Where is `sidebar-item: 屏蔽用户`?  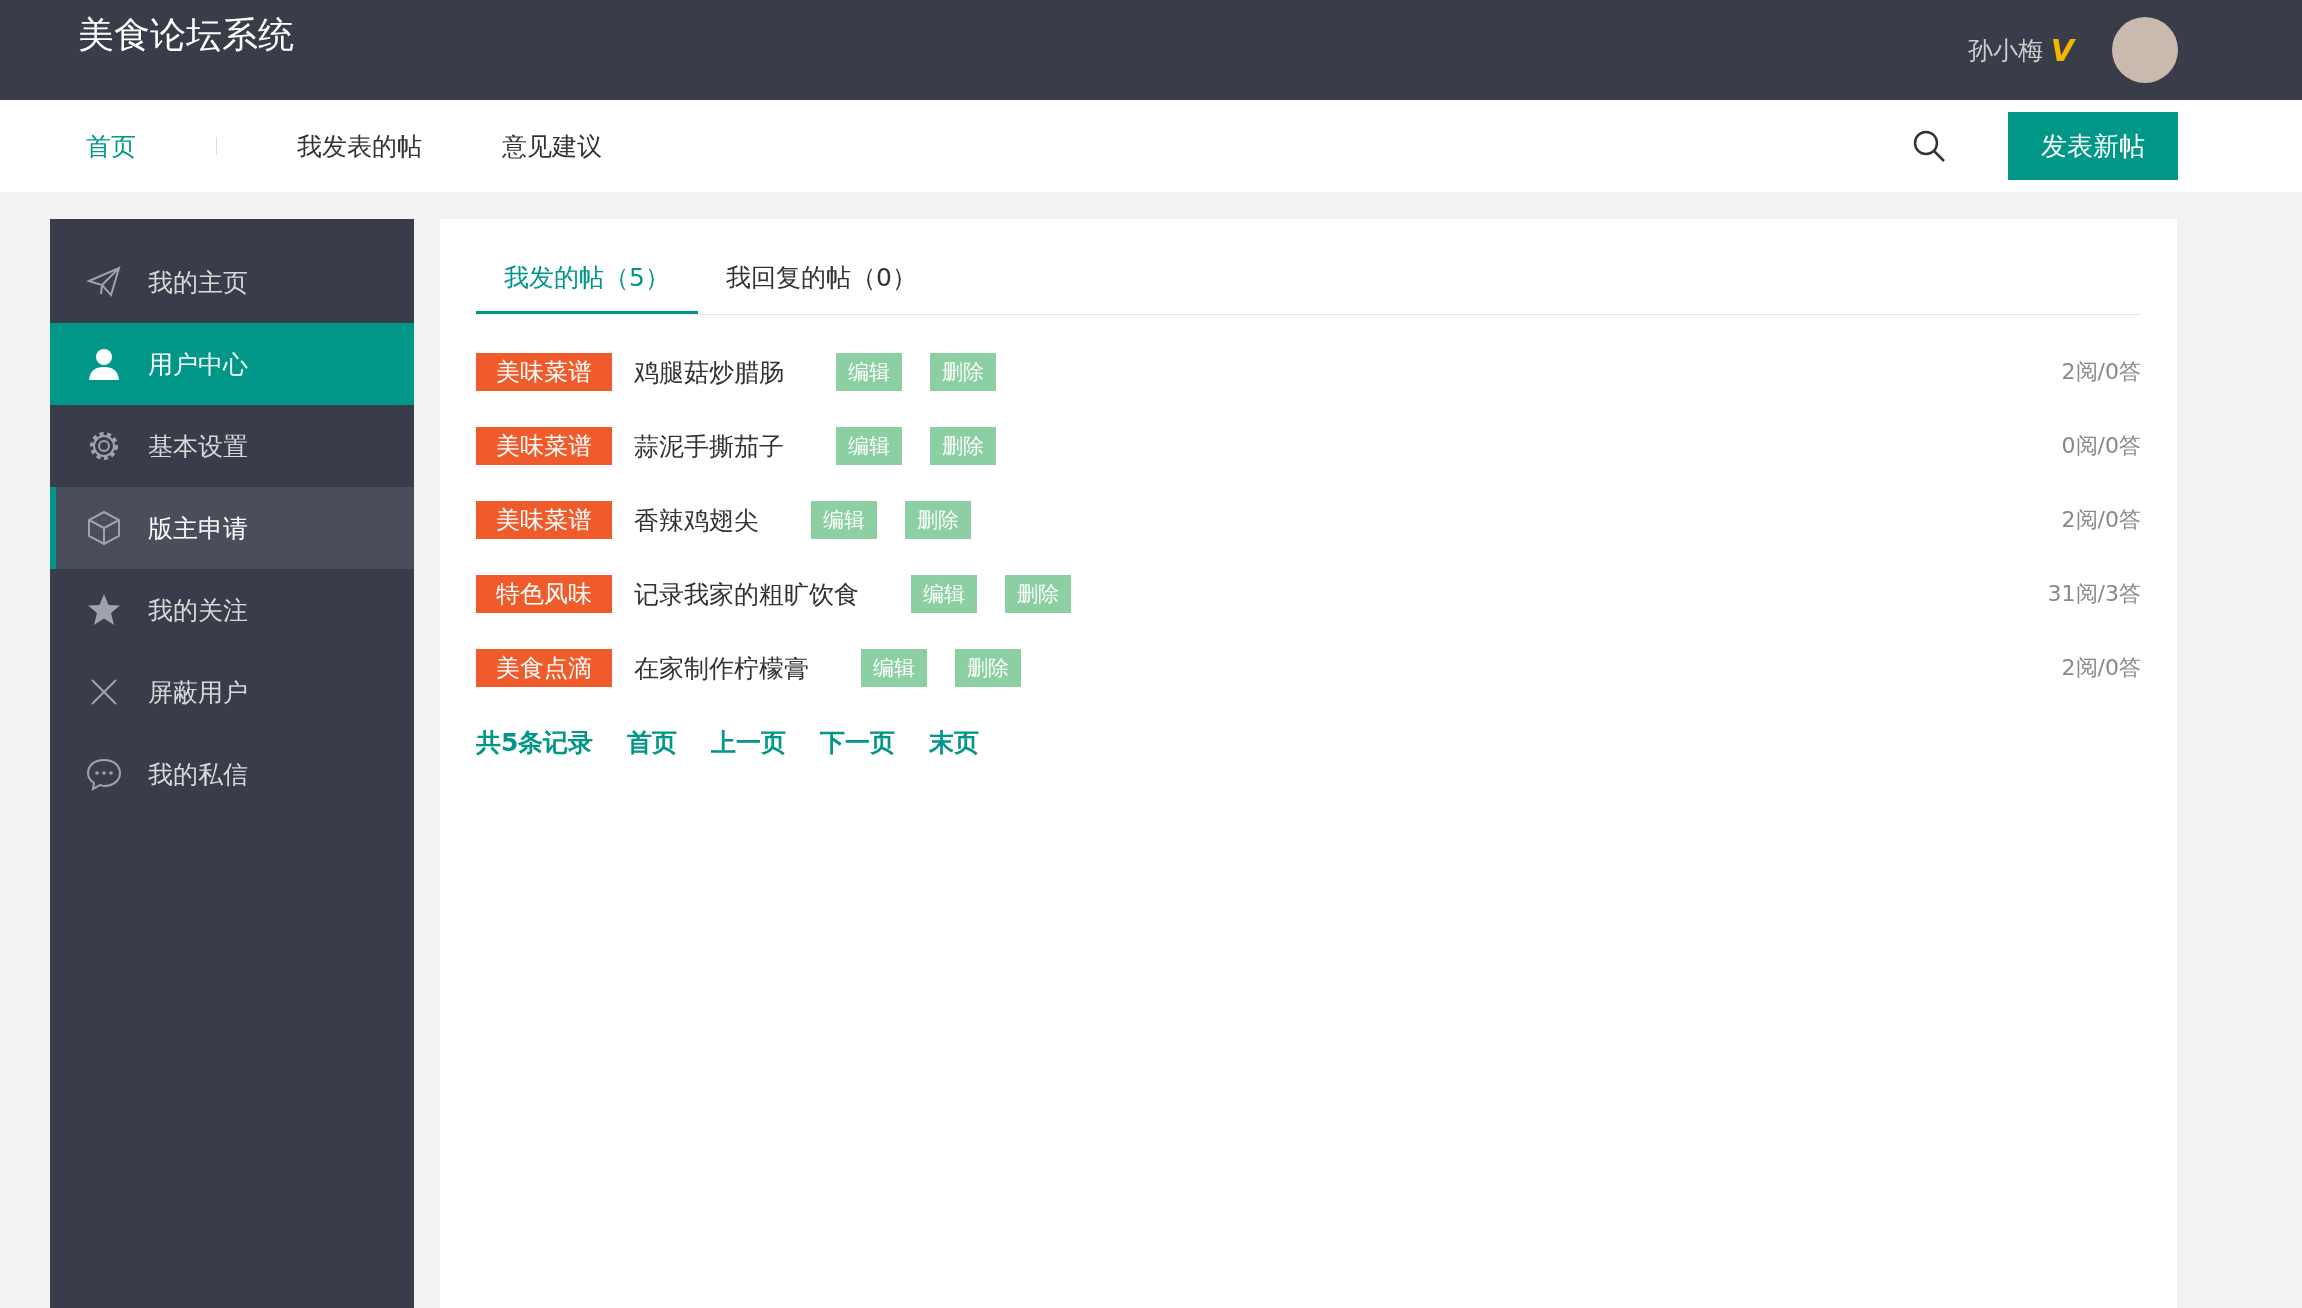 sidebar-item: 屏蔽用户 is located at coordinates (232, 692).